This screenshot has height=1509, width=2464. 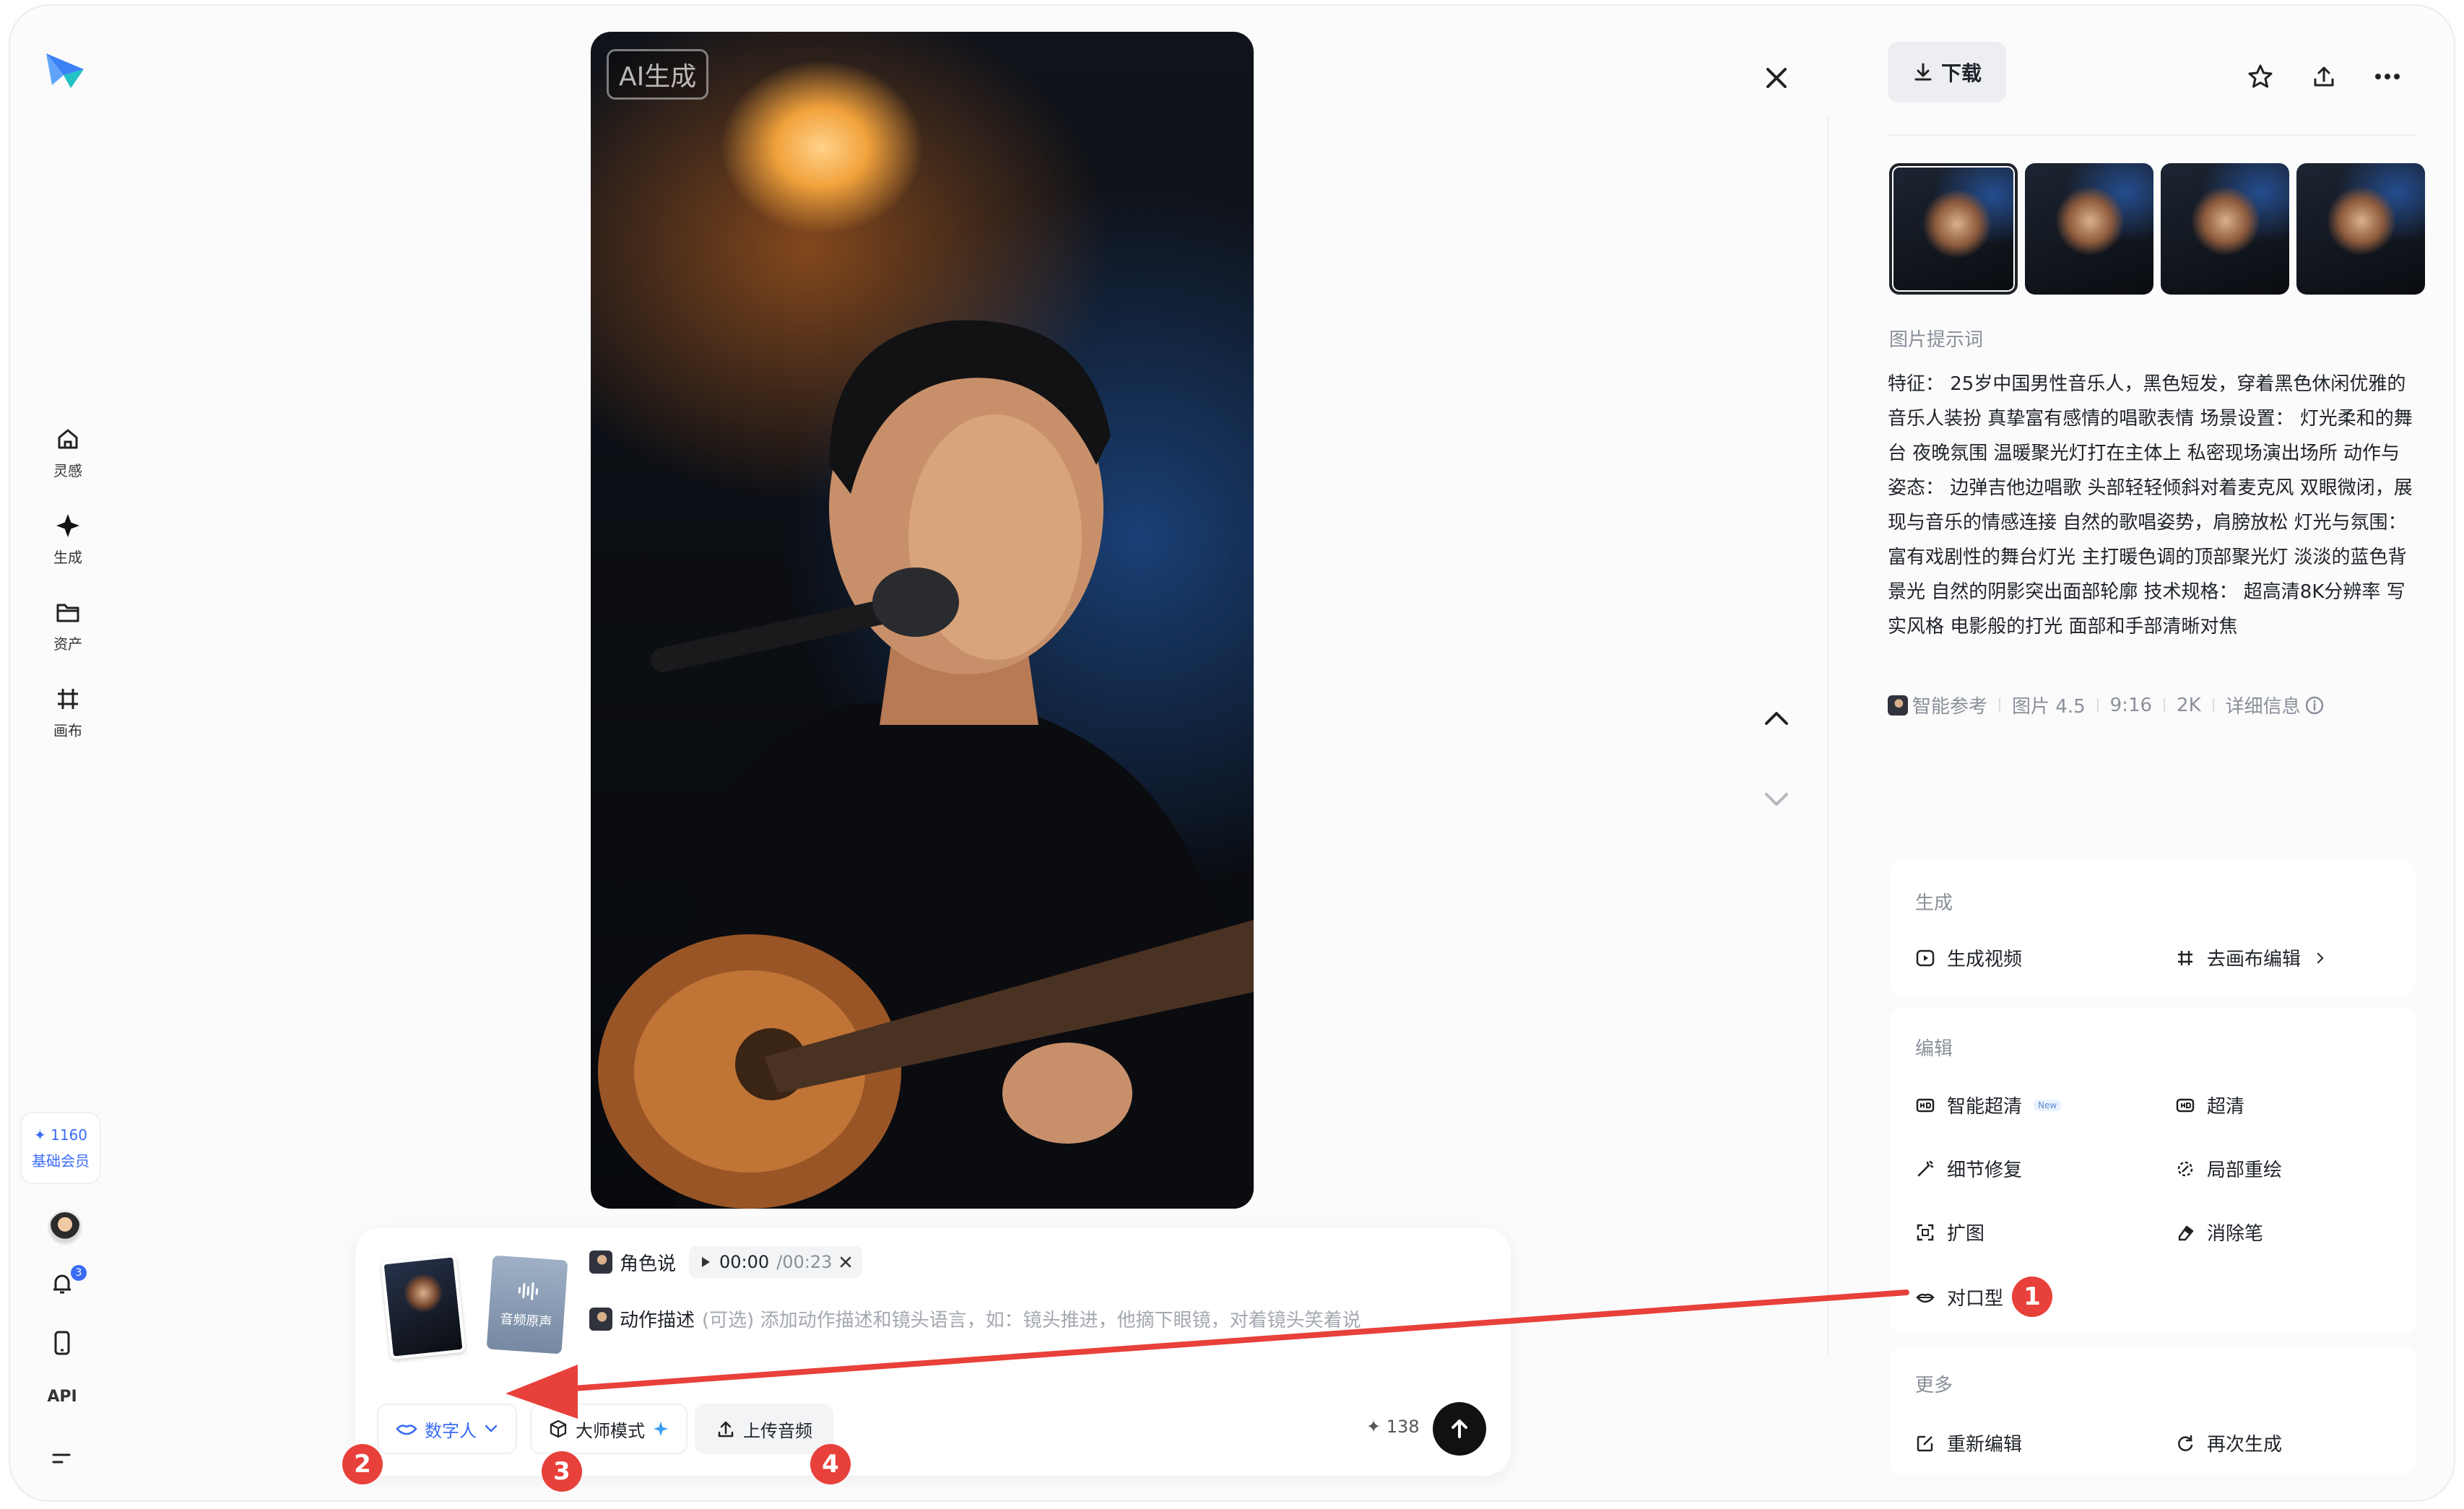 What do you see at coordinates (61, 1148) in the screenshot?
I see `credits-card: ✦ 1160 基础会员` at bounding box center [61, 1148].